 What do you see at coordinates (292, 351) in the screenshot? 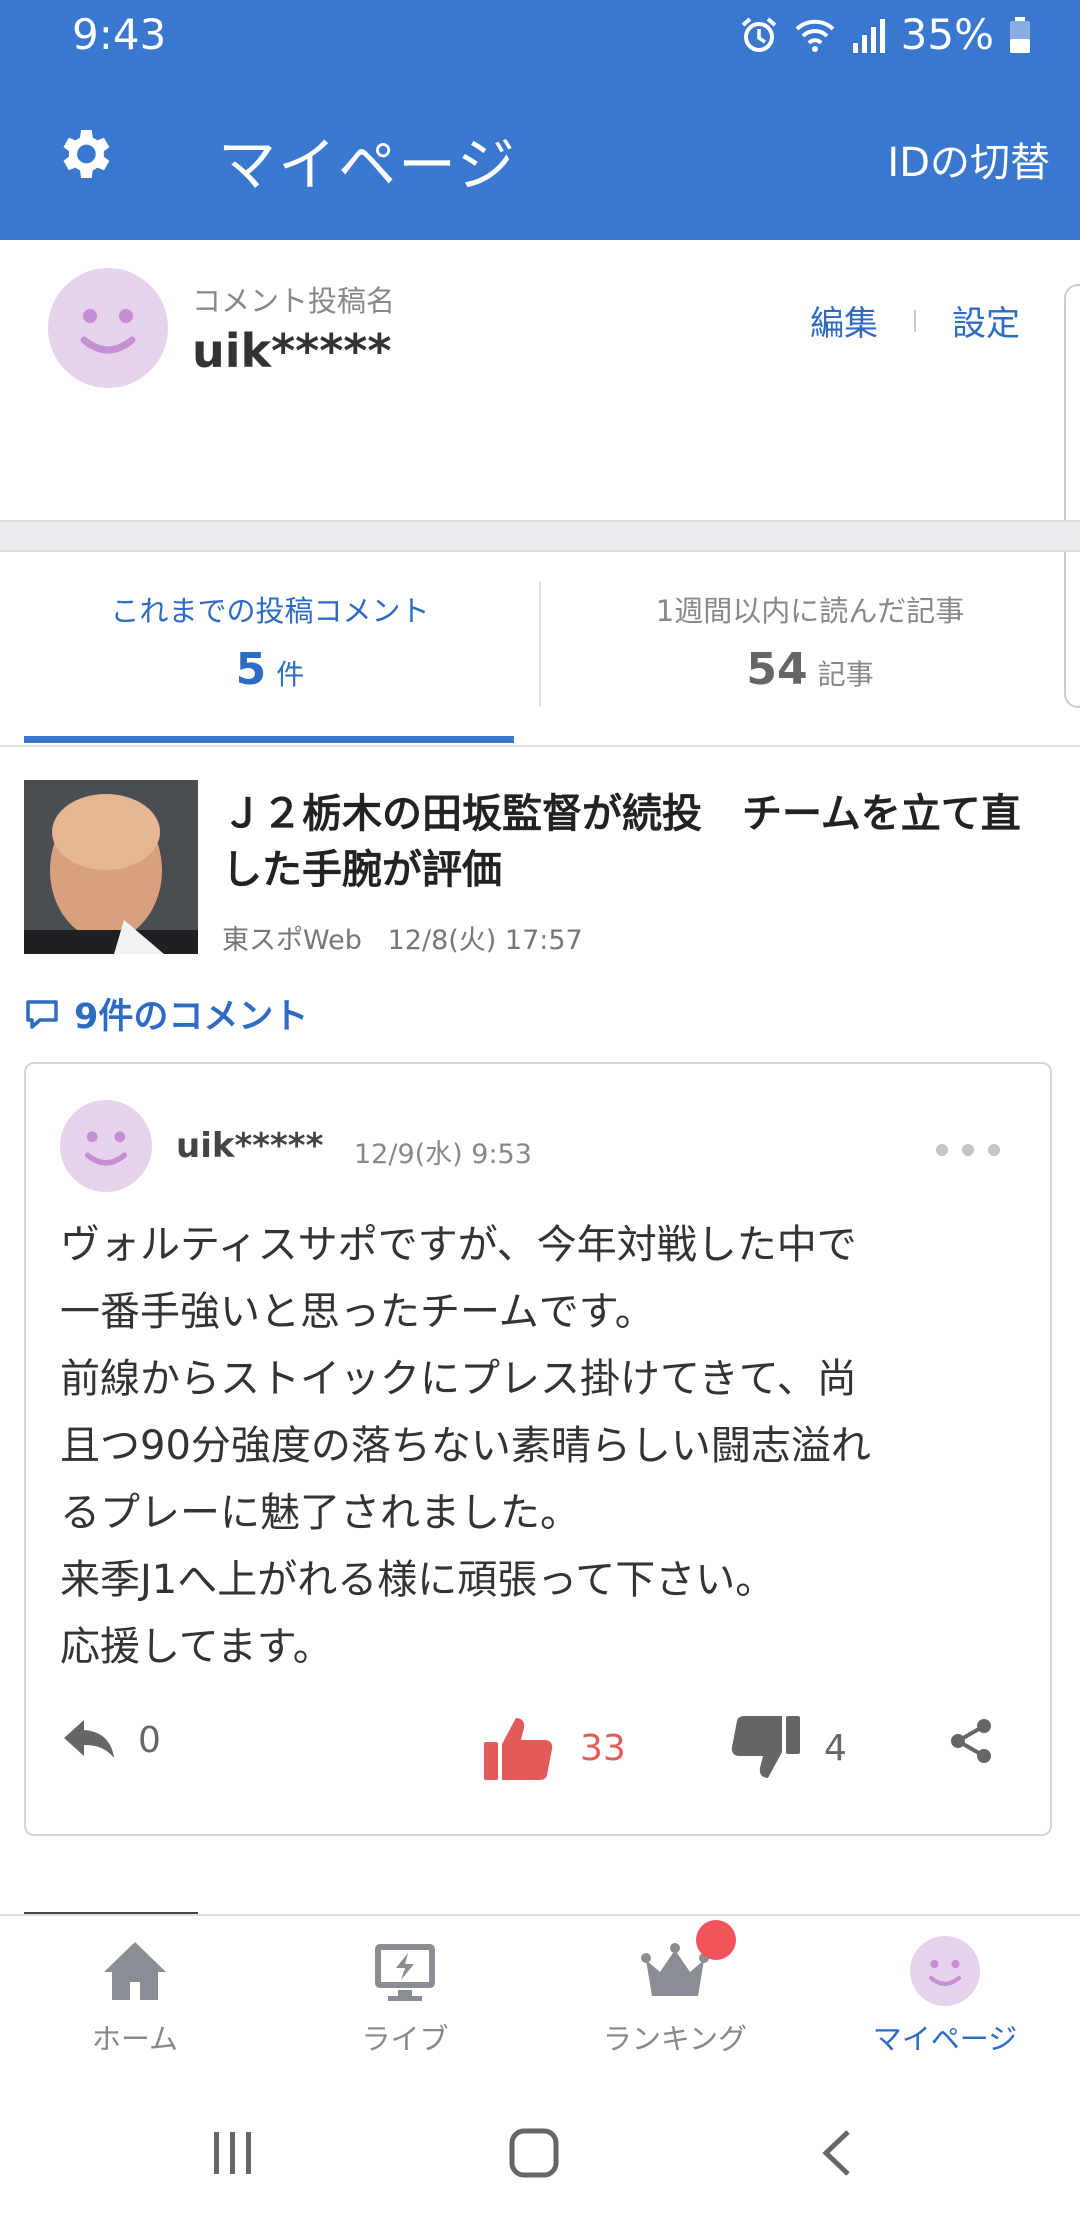
I see `username: uik*****` at bounding box center [292, 351].